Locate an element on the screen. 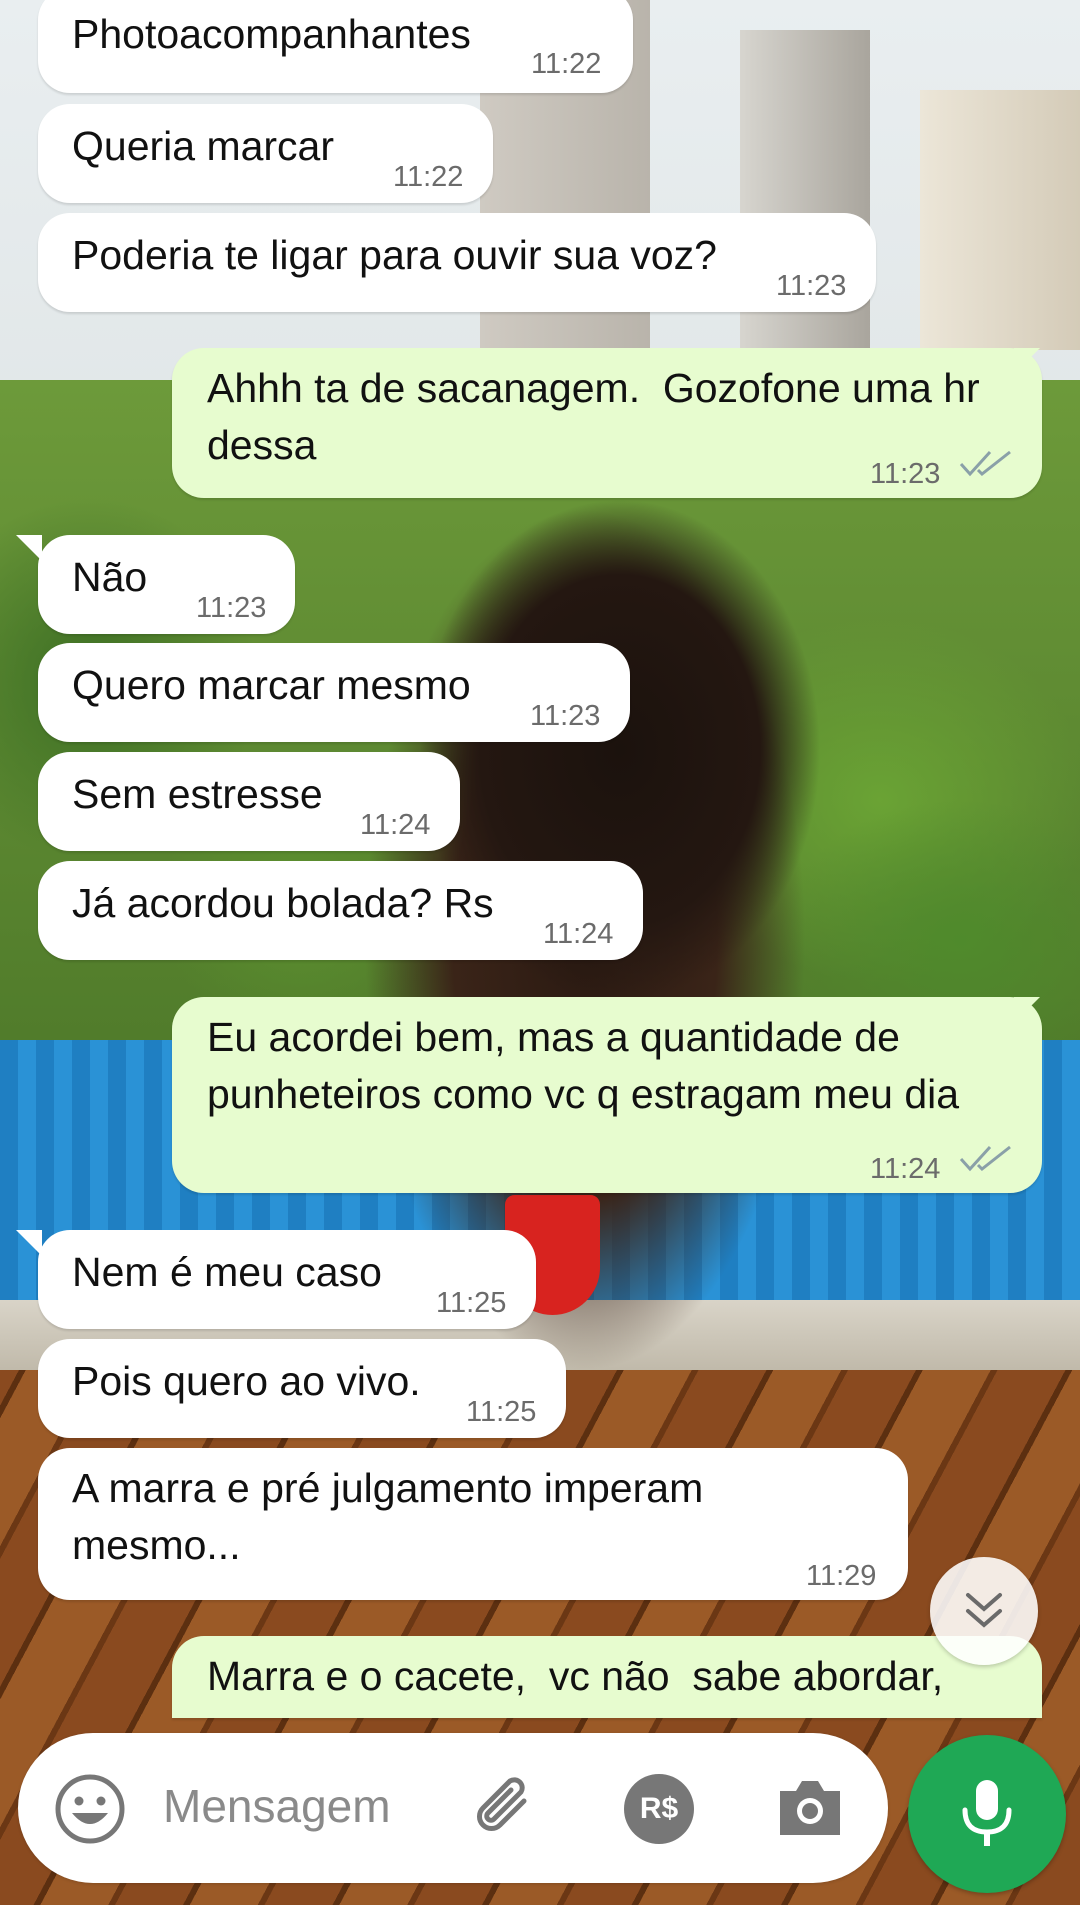  message-text: Já acordou bolada? Rs is located at coordinates (283, 903).